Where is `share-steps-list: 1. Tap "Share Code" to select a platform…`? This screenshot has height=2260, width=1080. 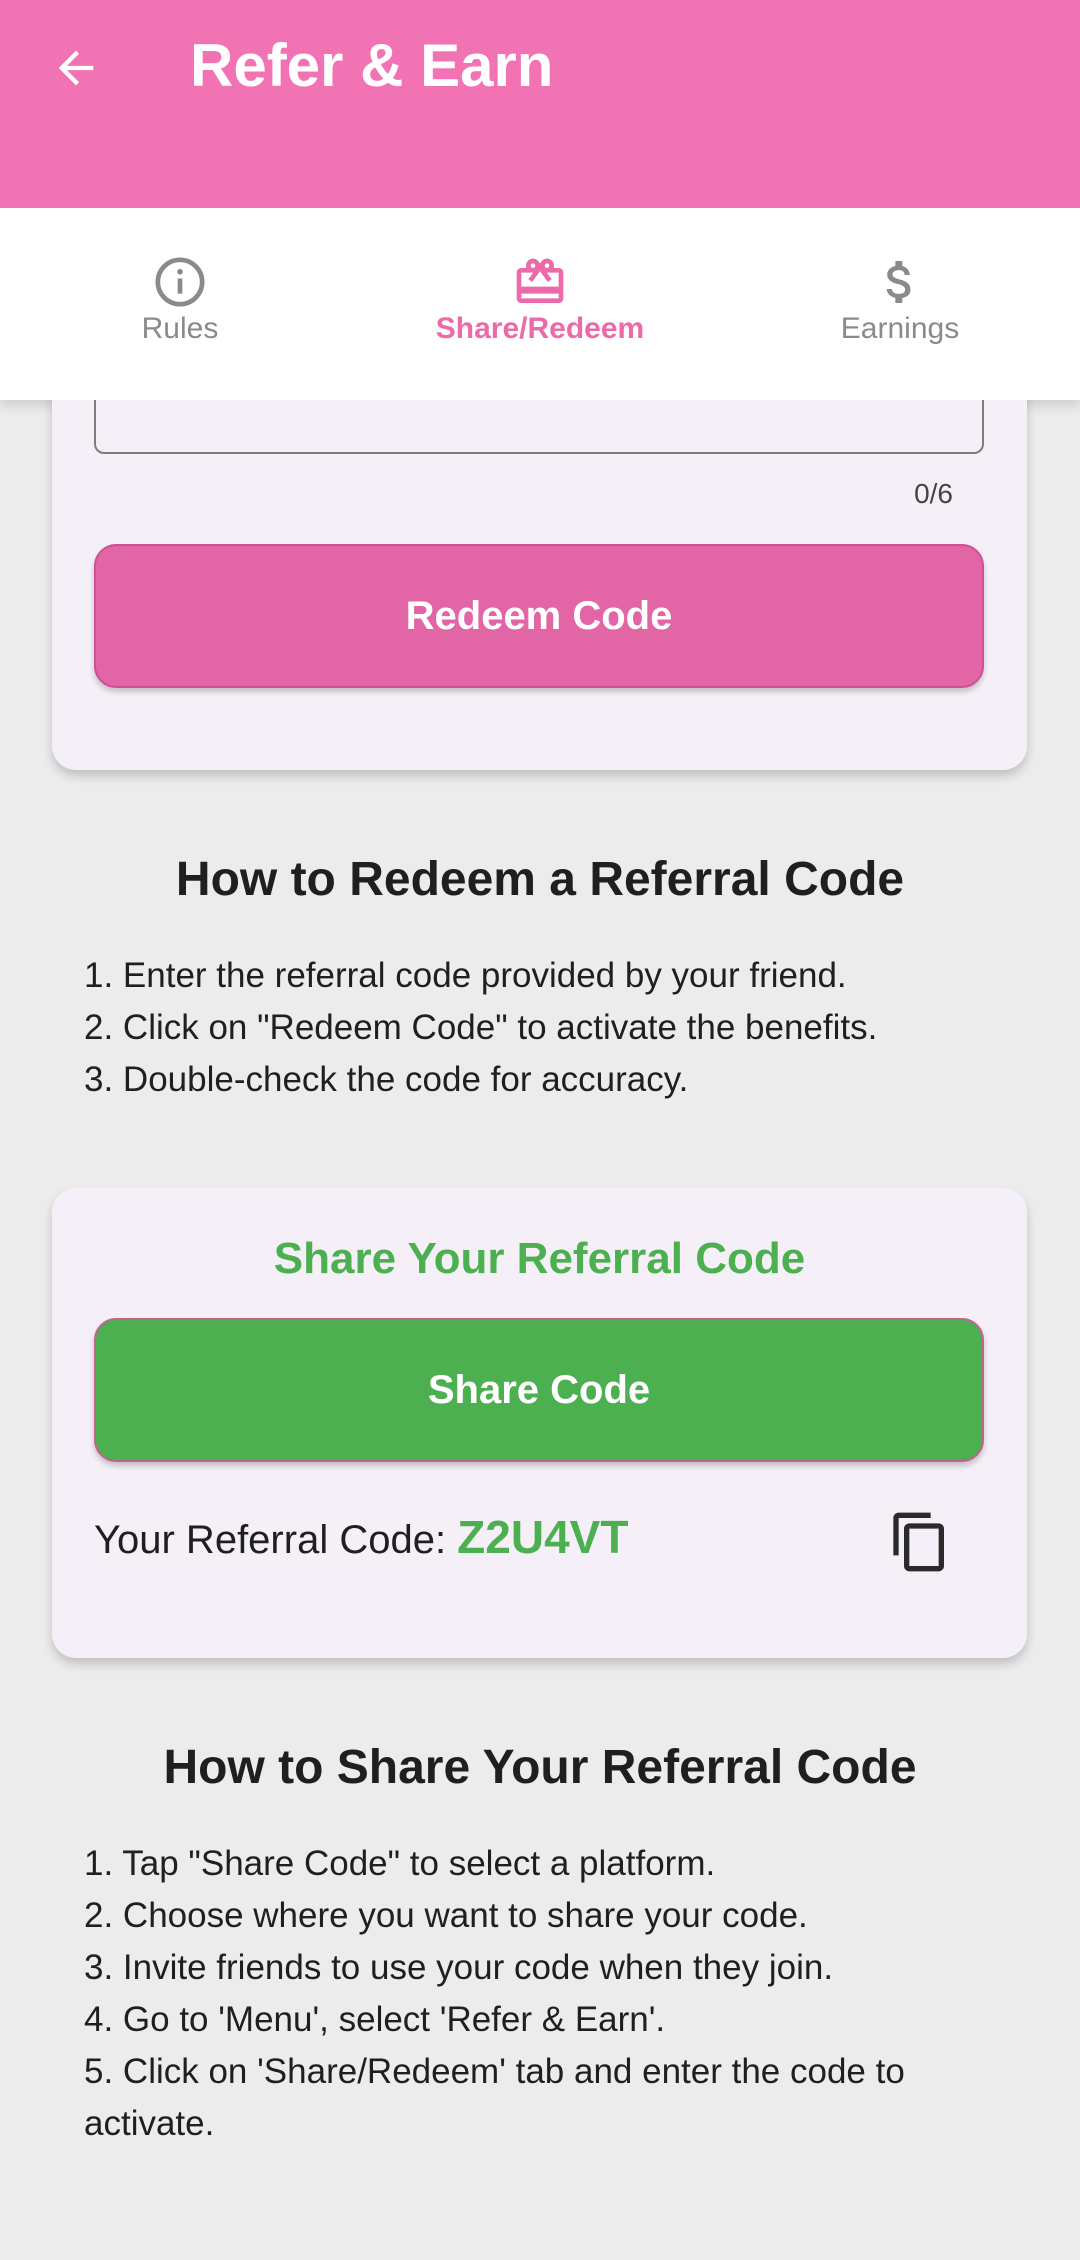
share-steps-list: 1. Tap "Share Code" to select a platform… is located at coordinates (544, 1994).